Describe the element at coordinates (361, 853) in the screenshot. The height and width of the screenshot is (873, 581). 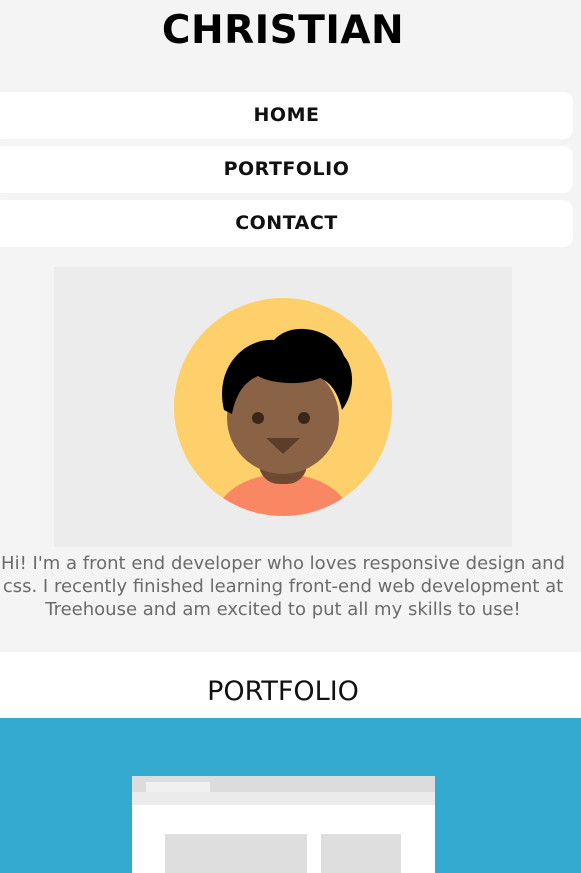
I see `mock-sidebar-block` at that location.